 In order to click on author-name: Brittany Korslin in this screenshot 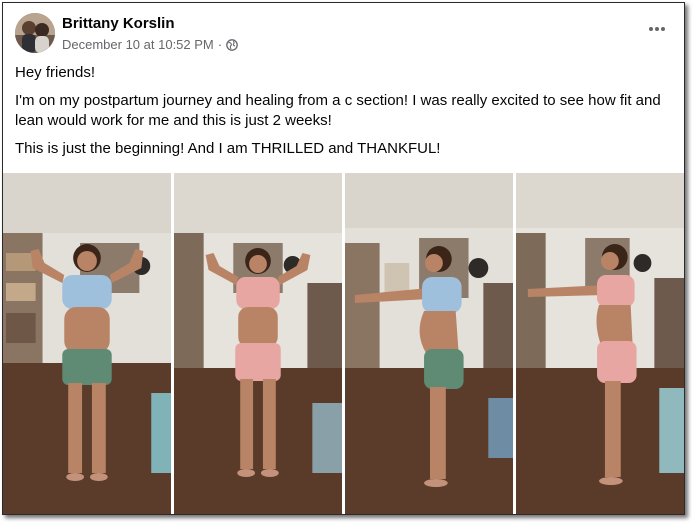, I will do `click(118, 23)`.